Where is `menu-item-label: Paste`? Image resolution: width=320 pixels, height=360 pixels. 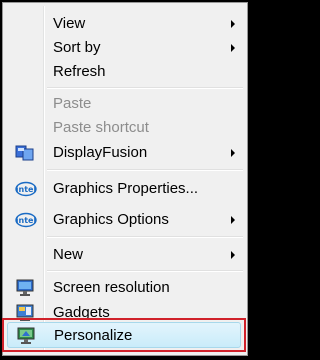
menu-item-label: Paste is located at coordinates (72, 103).